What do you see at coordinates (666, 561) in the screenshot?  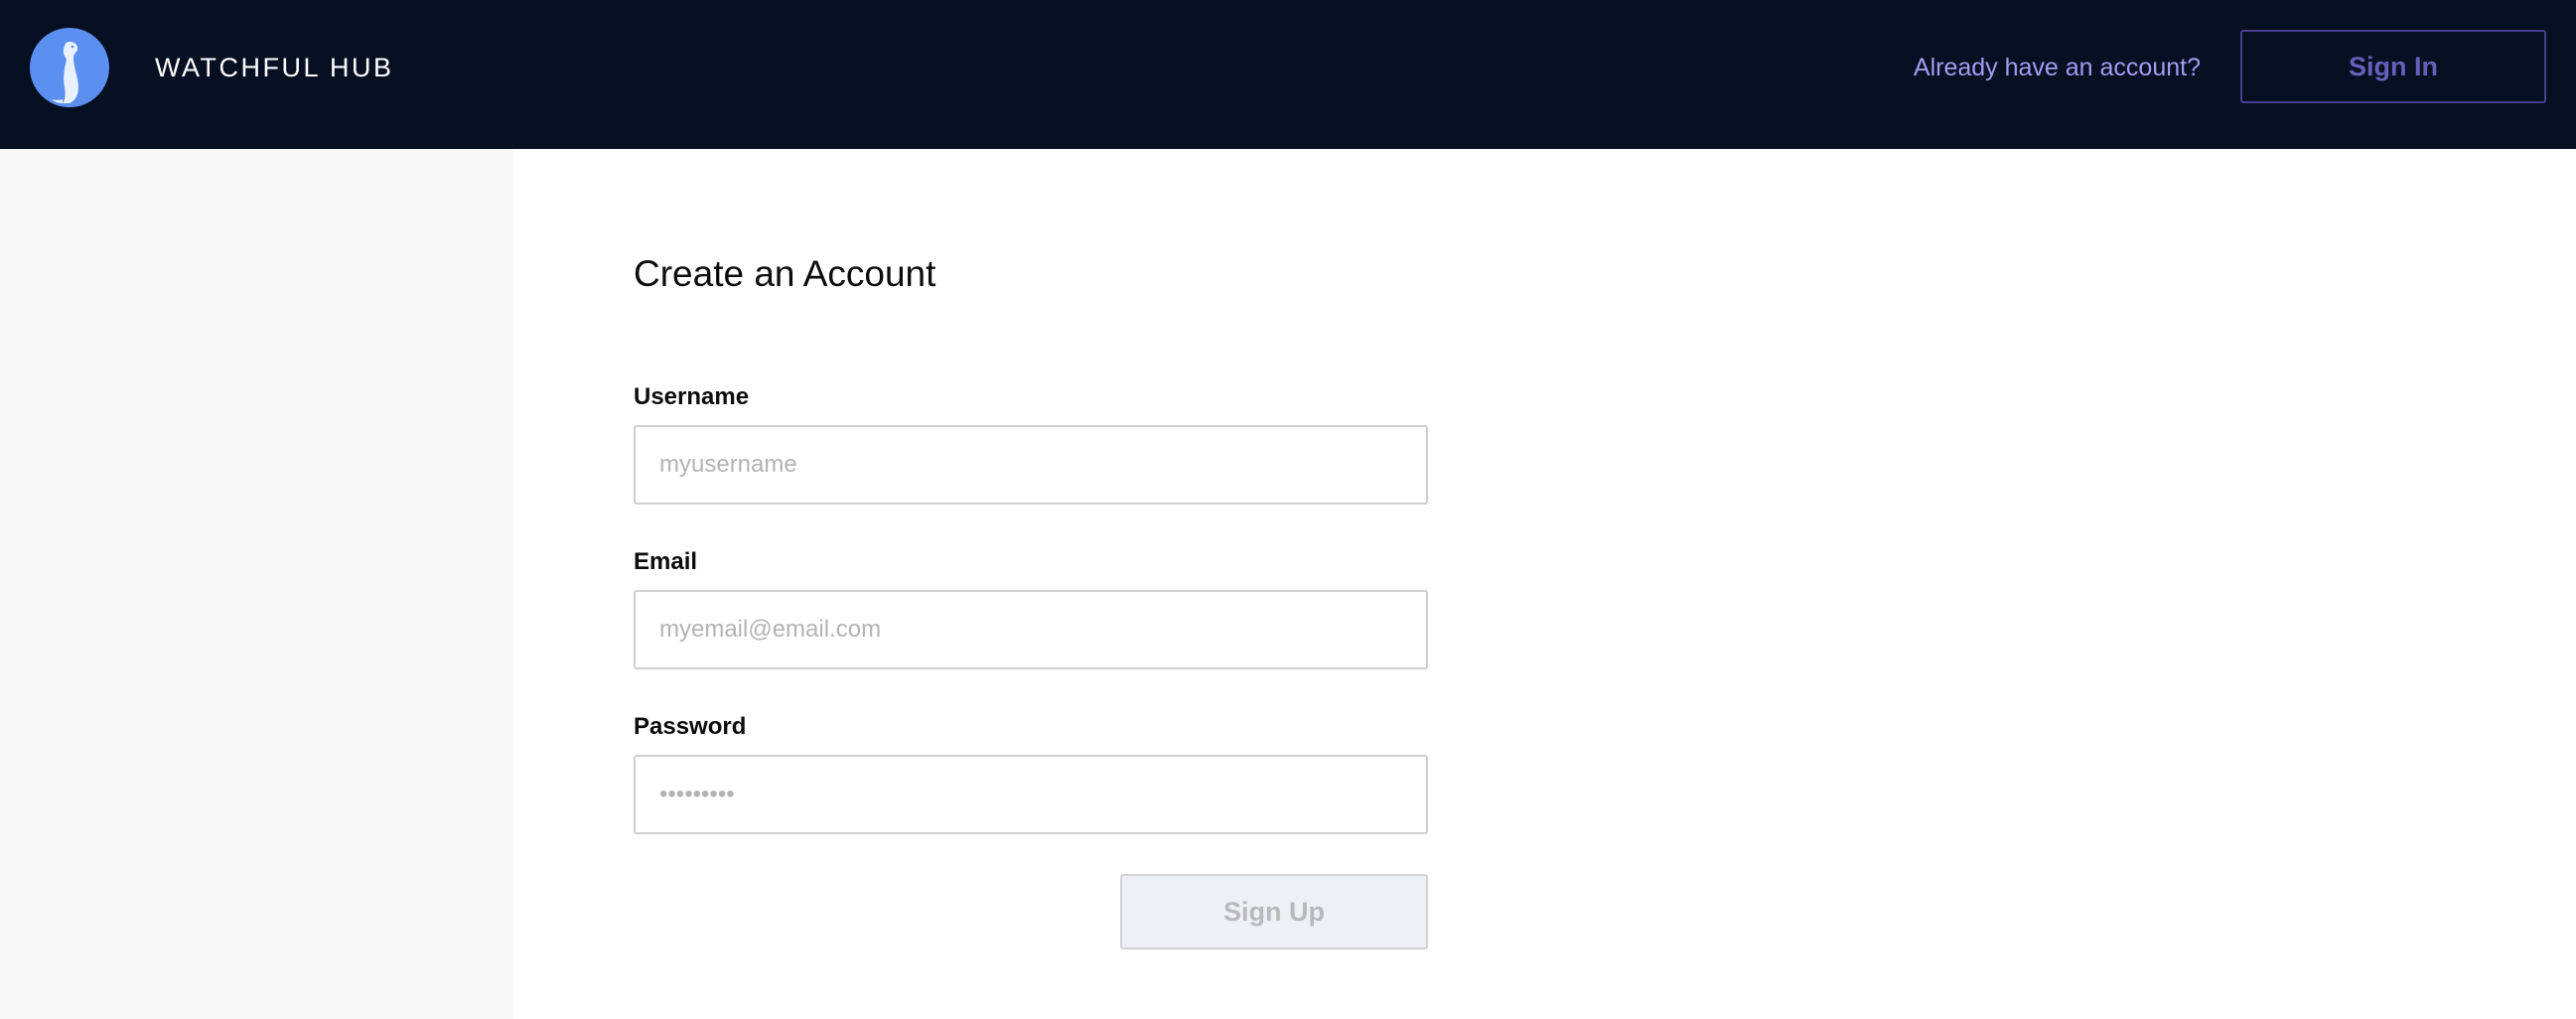 I see `email-label: Email` at bounding box center [666, 561].